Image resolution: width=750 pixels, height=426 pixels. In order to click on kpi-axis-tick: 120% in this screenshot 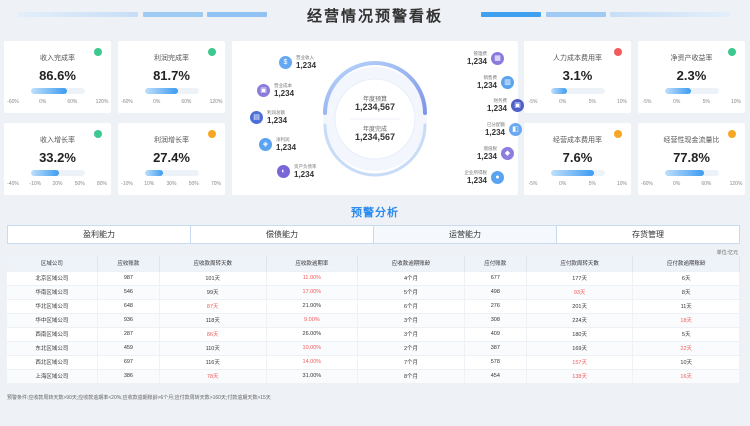, I will do `click(102, 102)`.